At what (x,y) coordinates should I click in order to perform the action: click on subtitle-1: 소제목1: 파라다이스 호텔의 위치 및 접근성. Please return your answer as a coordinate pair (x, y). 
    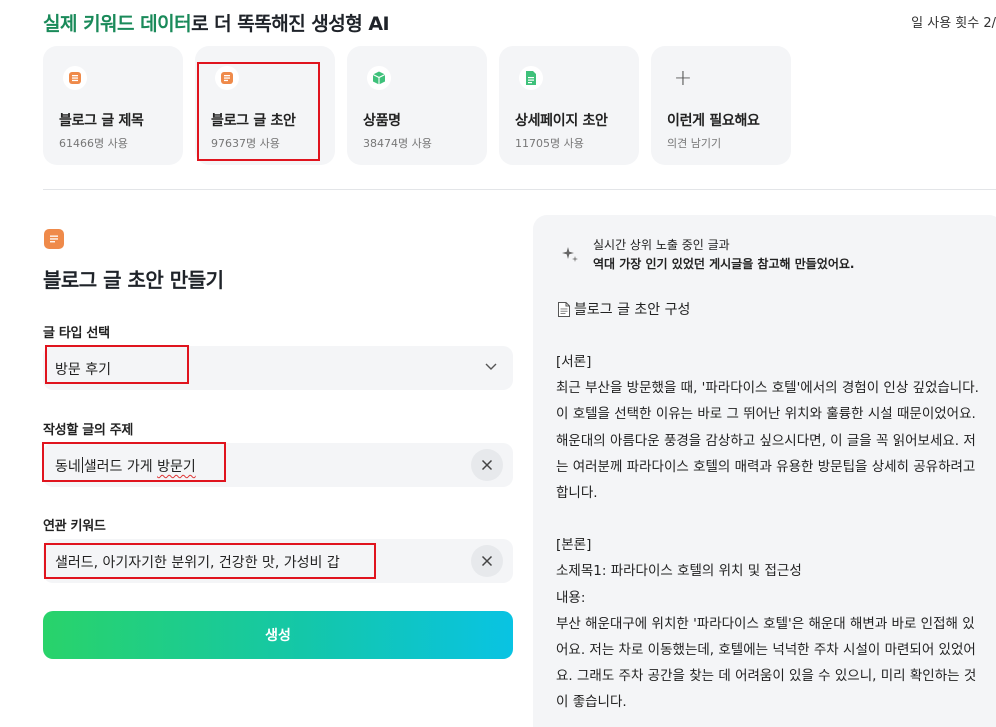
    Looking at the image, I should click on (679, 571).